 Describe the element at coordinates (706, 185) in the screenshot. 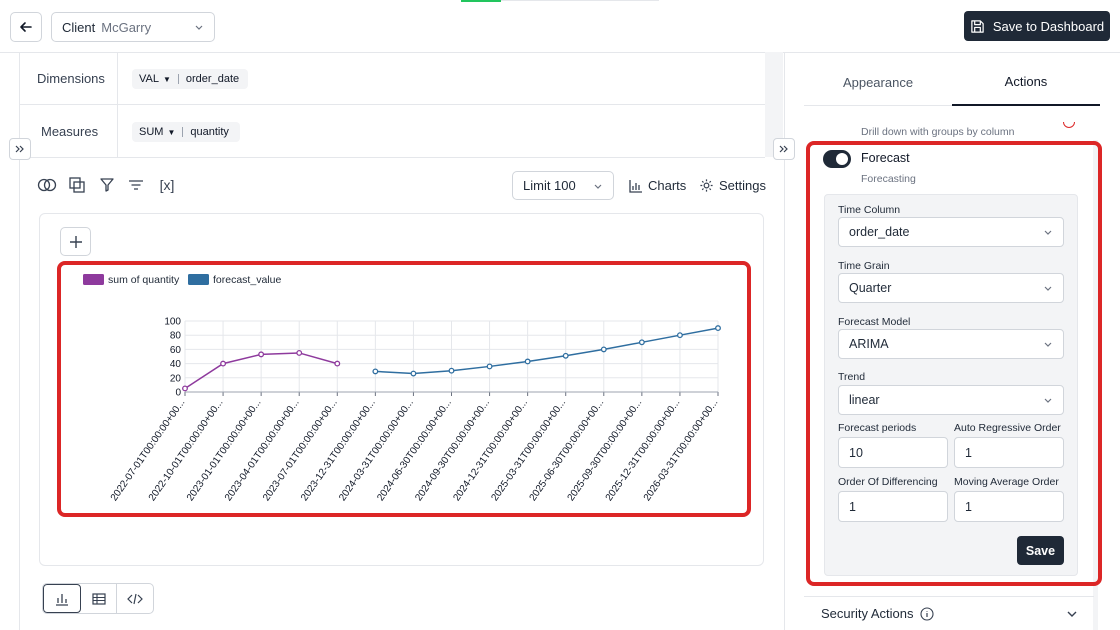

I see `gear-icon` at that location.